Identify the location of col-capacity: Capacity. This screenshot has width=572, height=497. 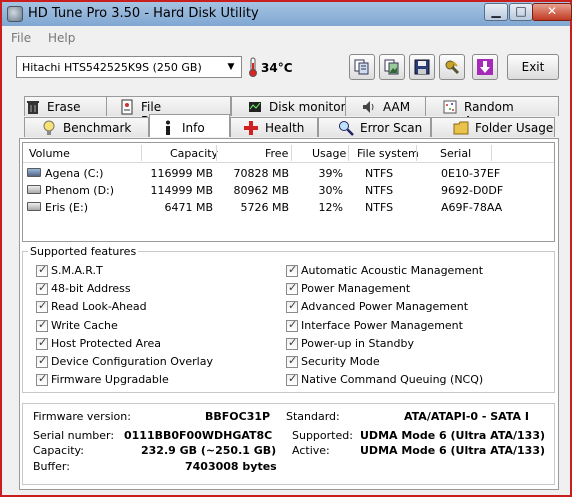
(194, 153).